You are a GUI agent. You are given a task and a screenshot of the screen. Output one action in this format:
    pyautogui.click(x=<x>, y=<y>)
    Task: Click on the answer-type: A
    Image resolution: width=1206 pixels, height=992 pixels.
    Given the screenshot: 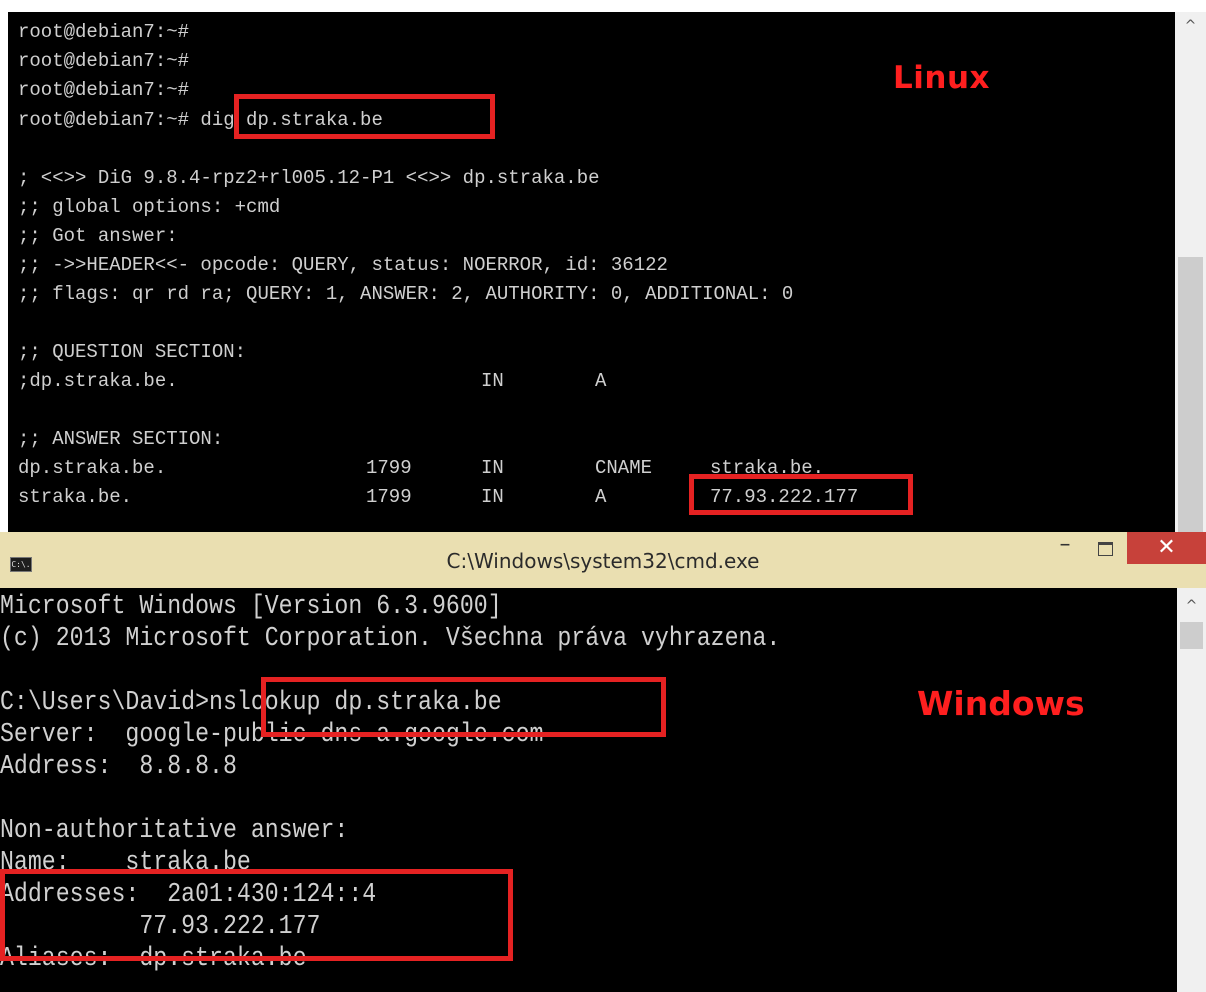 What is the action you would take?
    pyautogui.click(x=601, y=497)
    